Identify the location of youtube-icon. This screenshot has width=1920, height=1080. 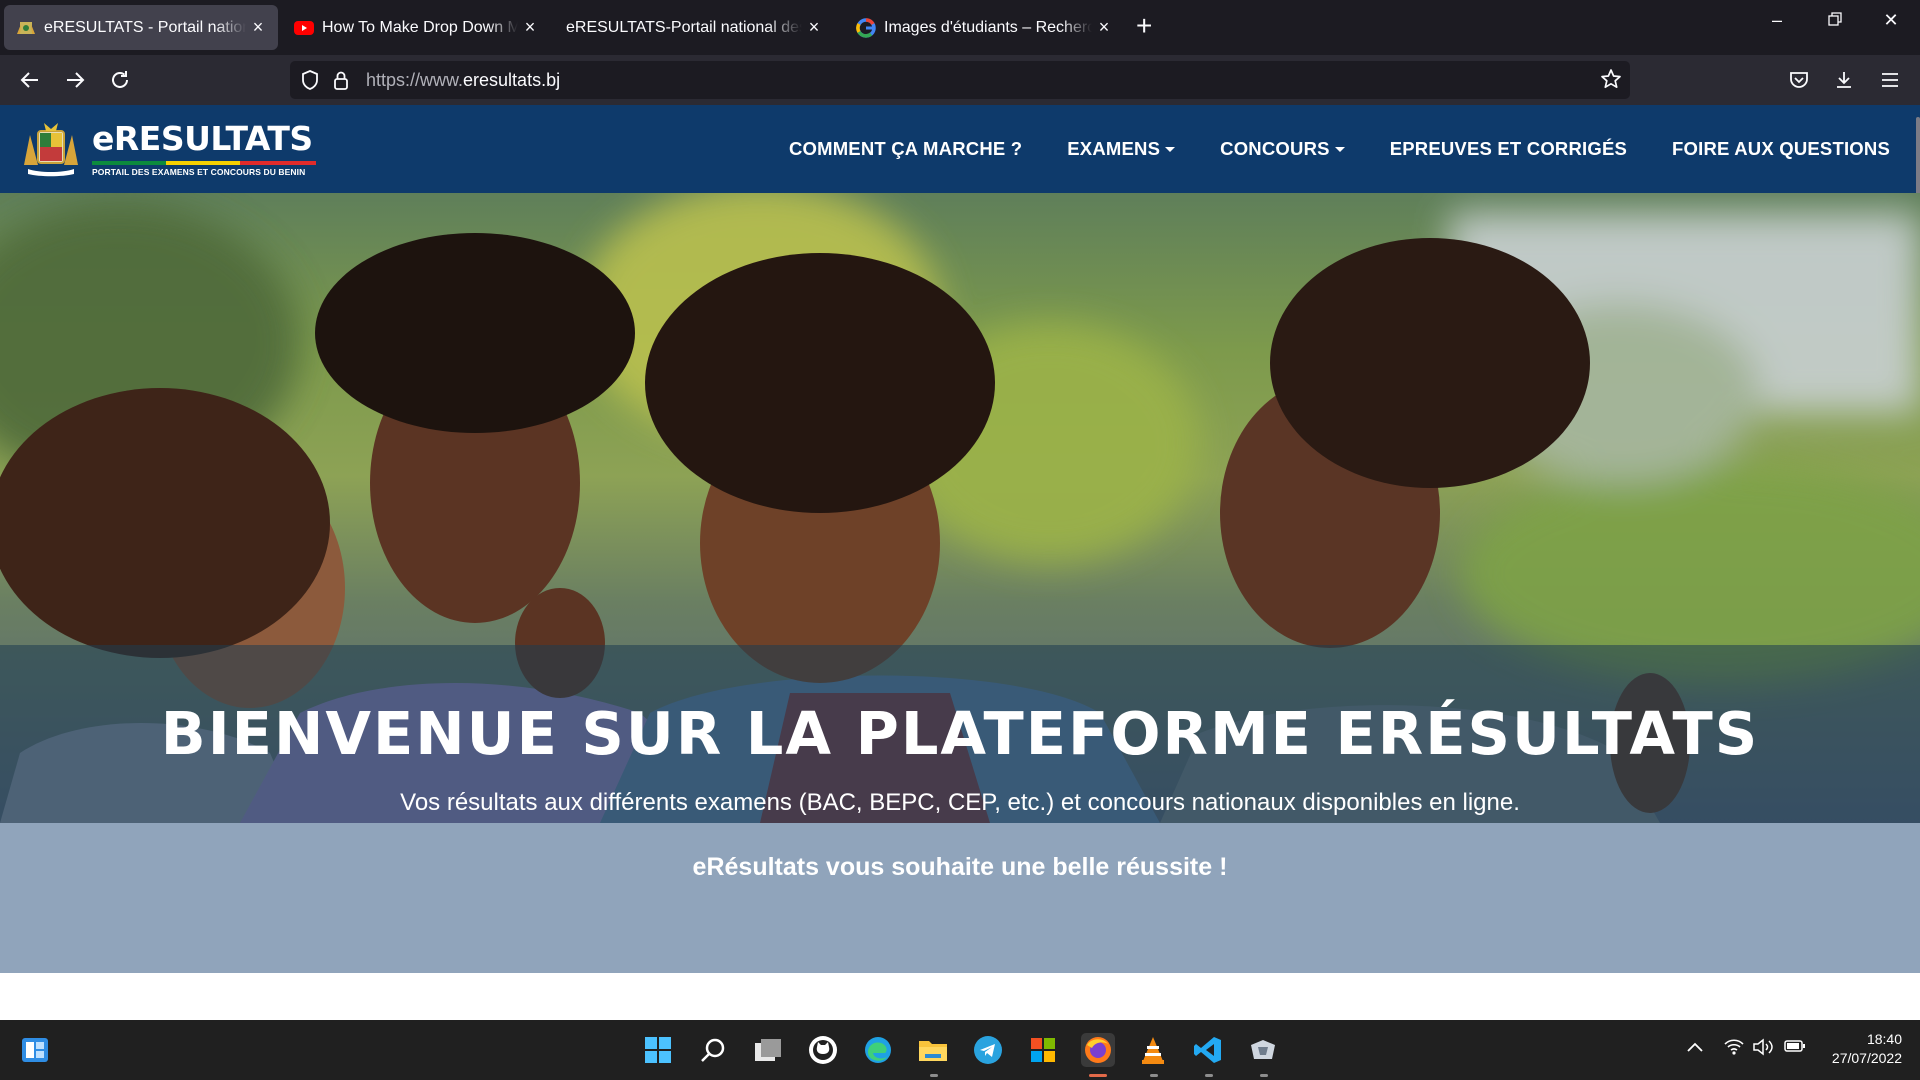
(304, 28).